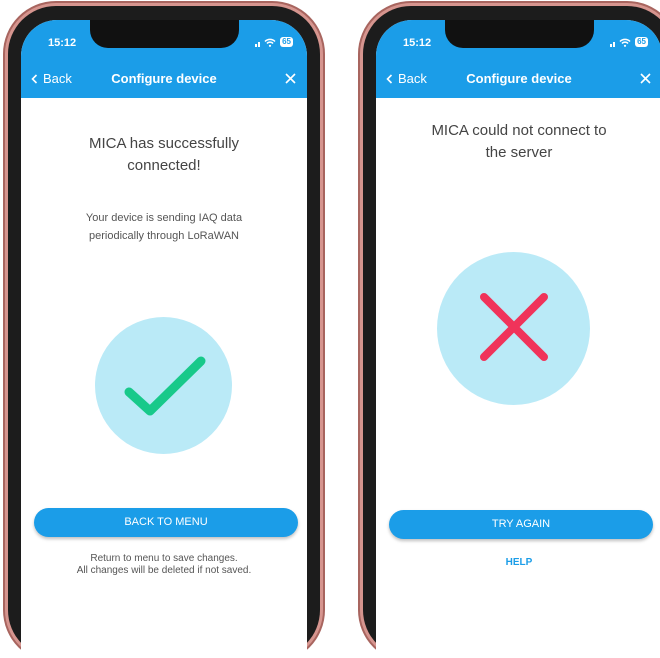  I want to click on error-heading: MICA could not connect to the server, so click(519, 141).